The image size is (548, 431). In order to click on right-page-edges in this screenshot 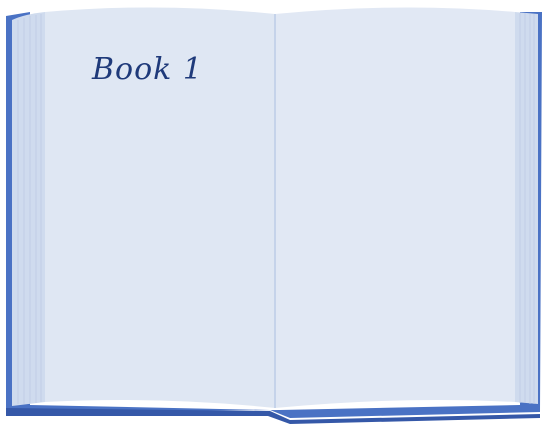, I will do `click(526, 208)`.